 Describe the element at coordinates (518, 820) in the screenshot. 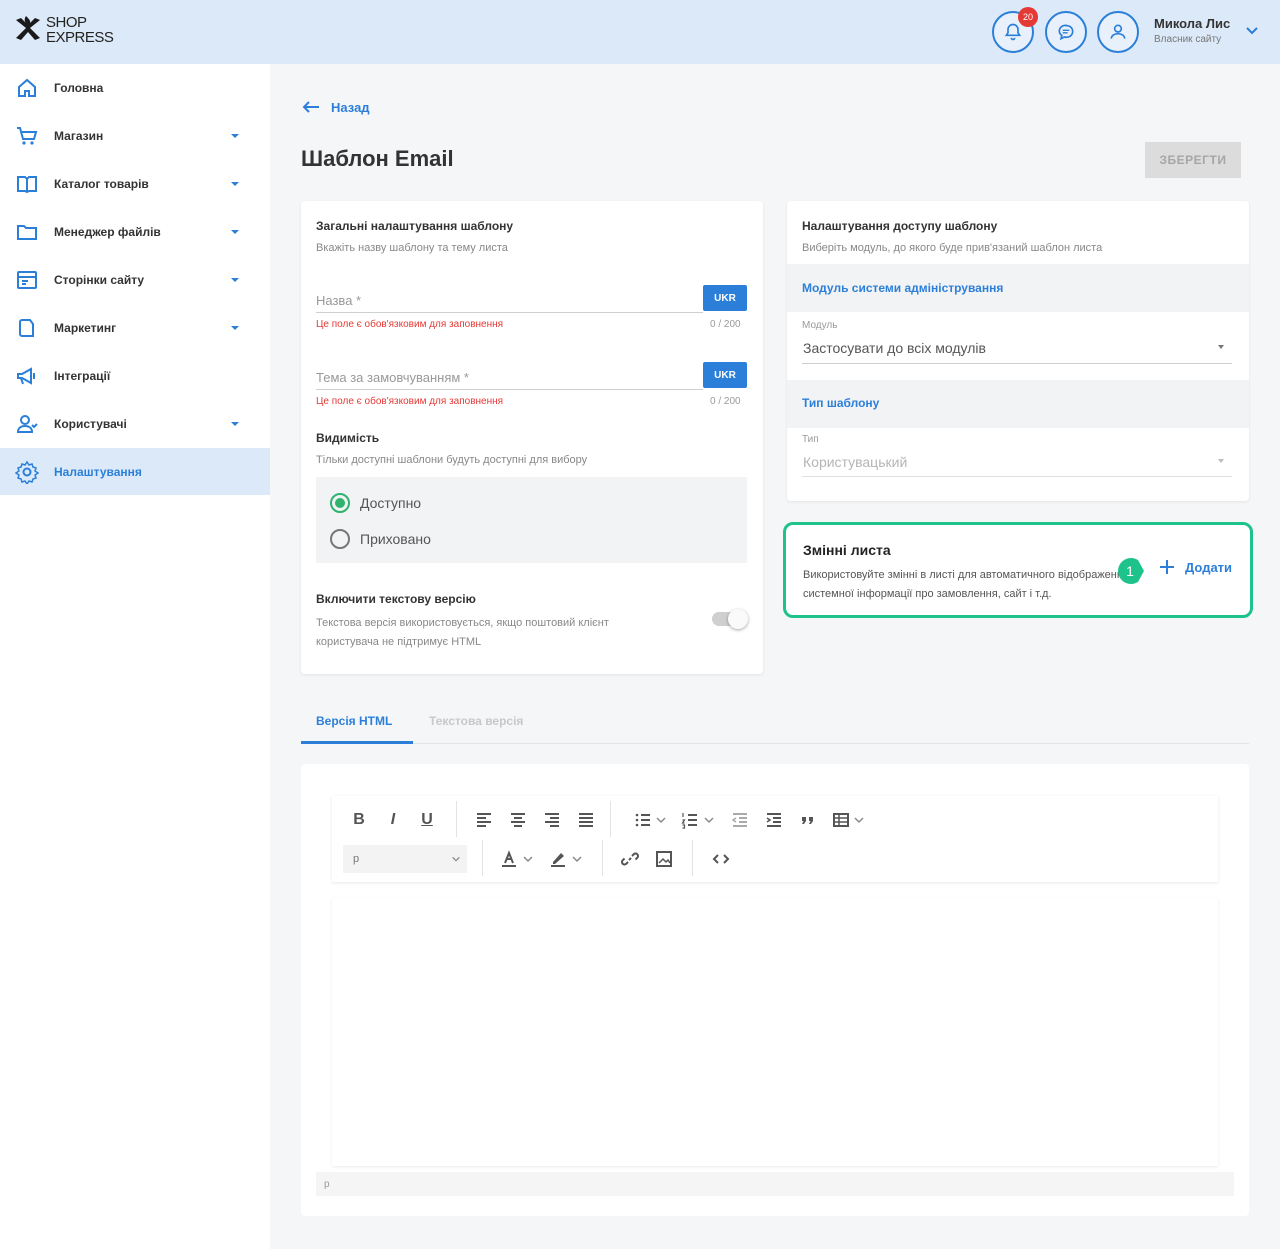

I see `align-center-button` at that location.